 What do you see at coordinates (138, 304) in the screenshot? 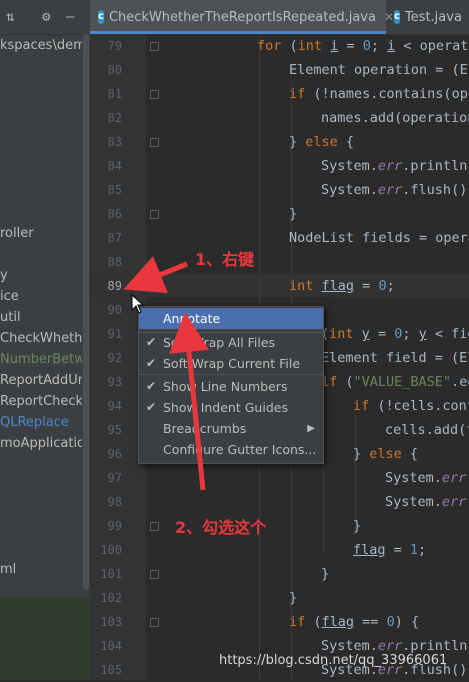
I see `mouse-cursor-icon` at bounding box center [138, 304].